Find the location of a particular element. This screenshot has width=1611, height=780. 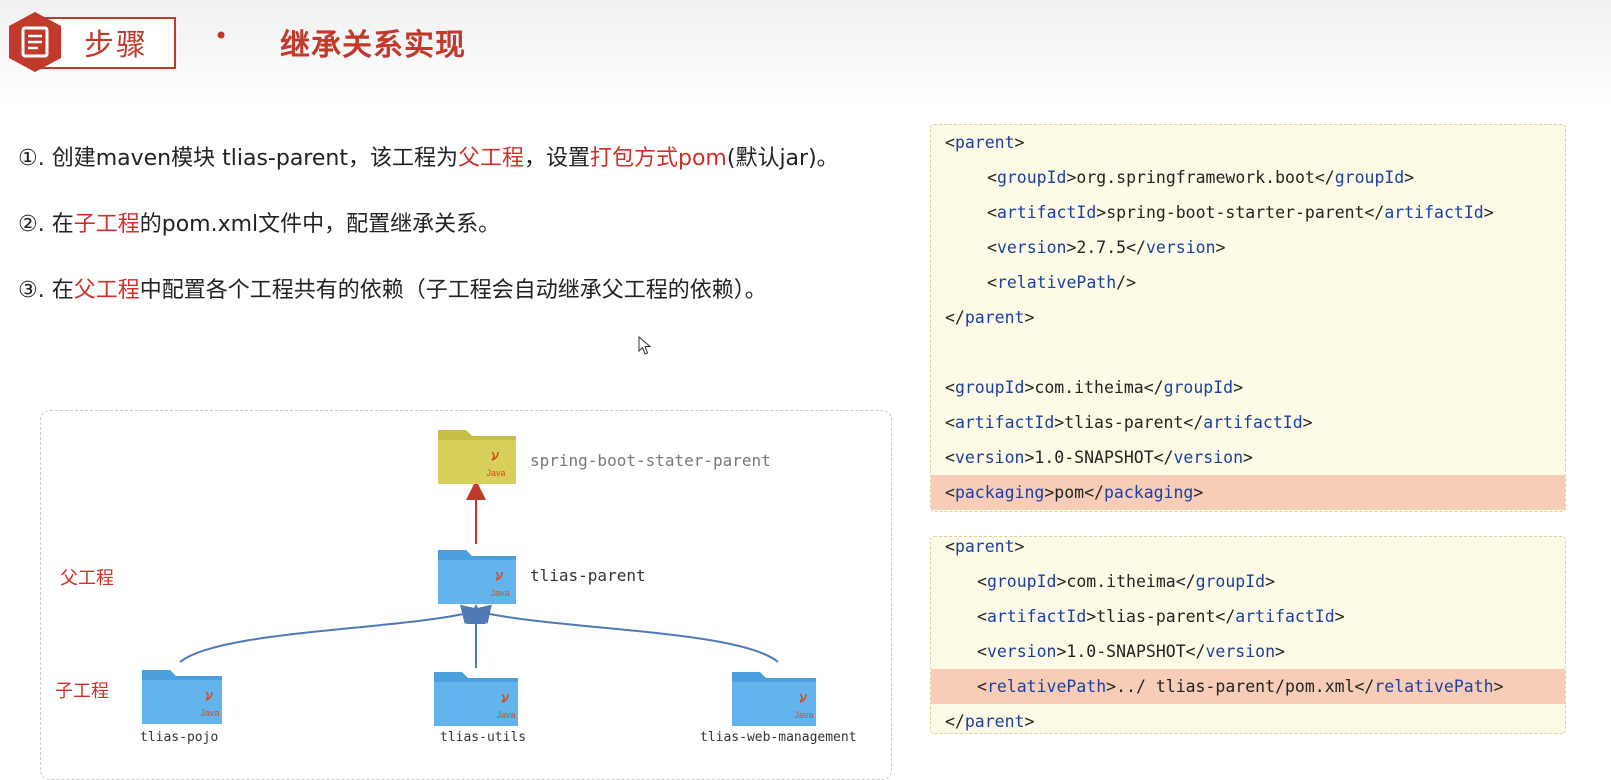

parent-project-name: tlias-parent is located at coordinates (588, 575).